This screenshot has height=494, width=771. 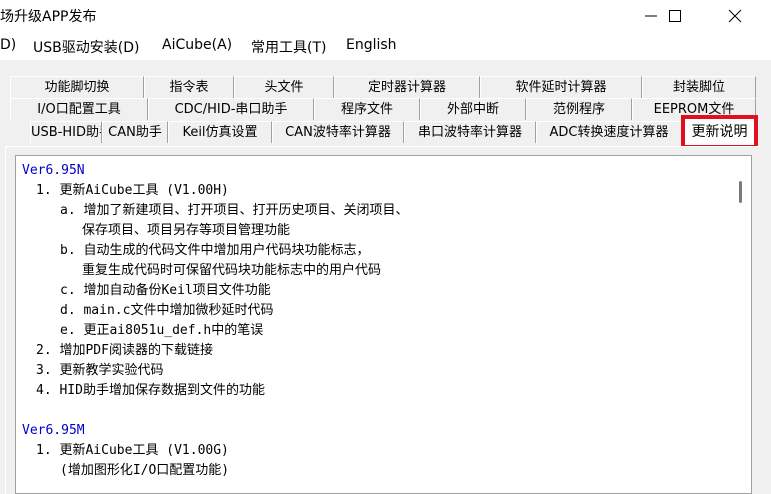 What do you see at coordinates (371, 45) in the screenshot?
I see `menu-item-english: English` at bounding box center [371, 45].